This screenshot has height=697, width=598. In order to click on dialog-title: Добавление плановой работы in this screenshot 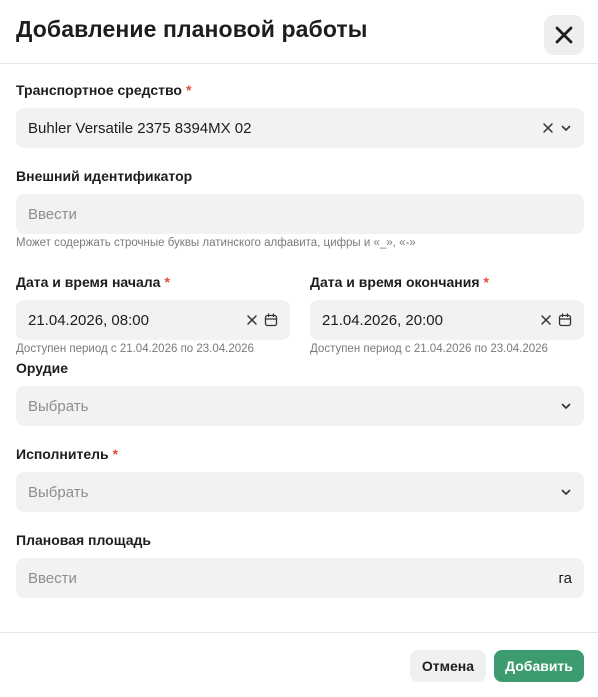, I will do `click(192, 29)`.